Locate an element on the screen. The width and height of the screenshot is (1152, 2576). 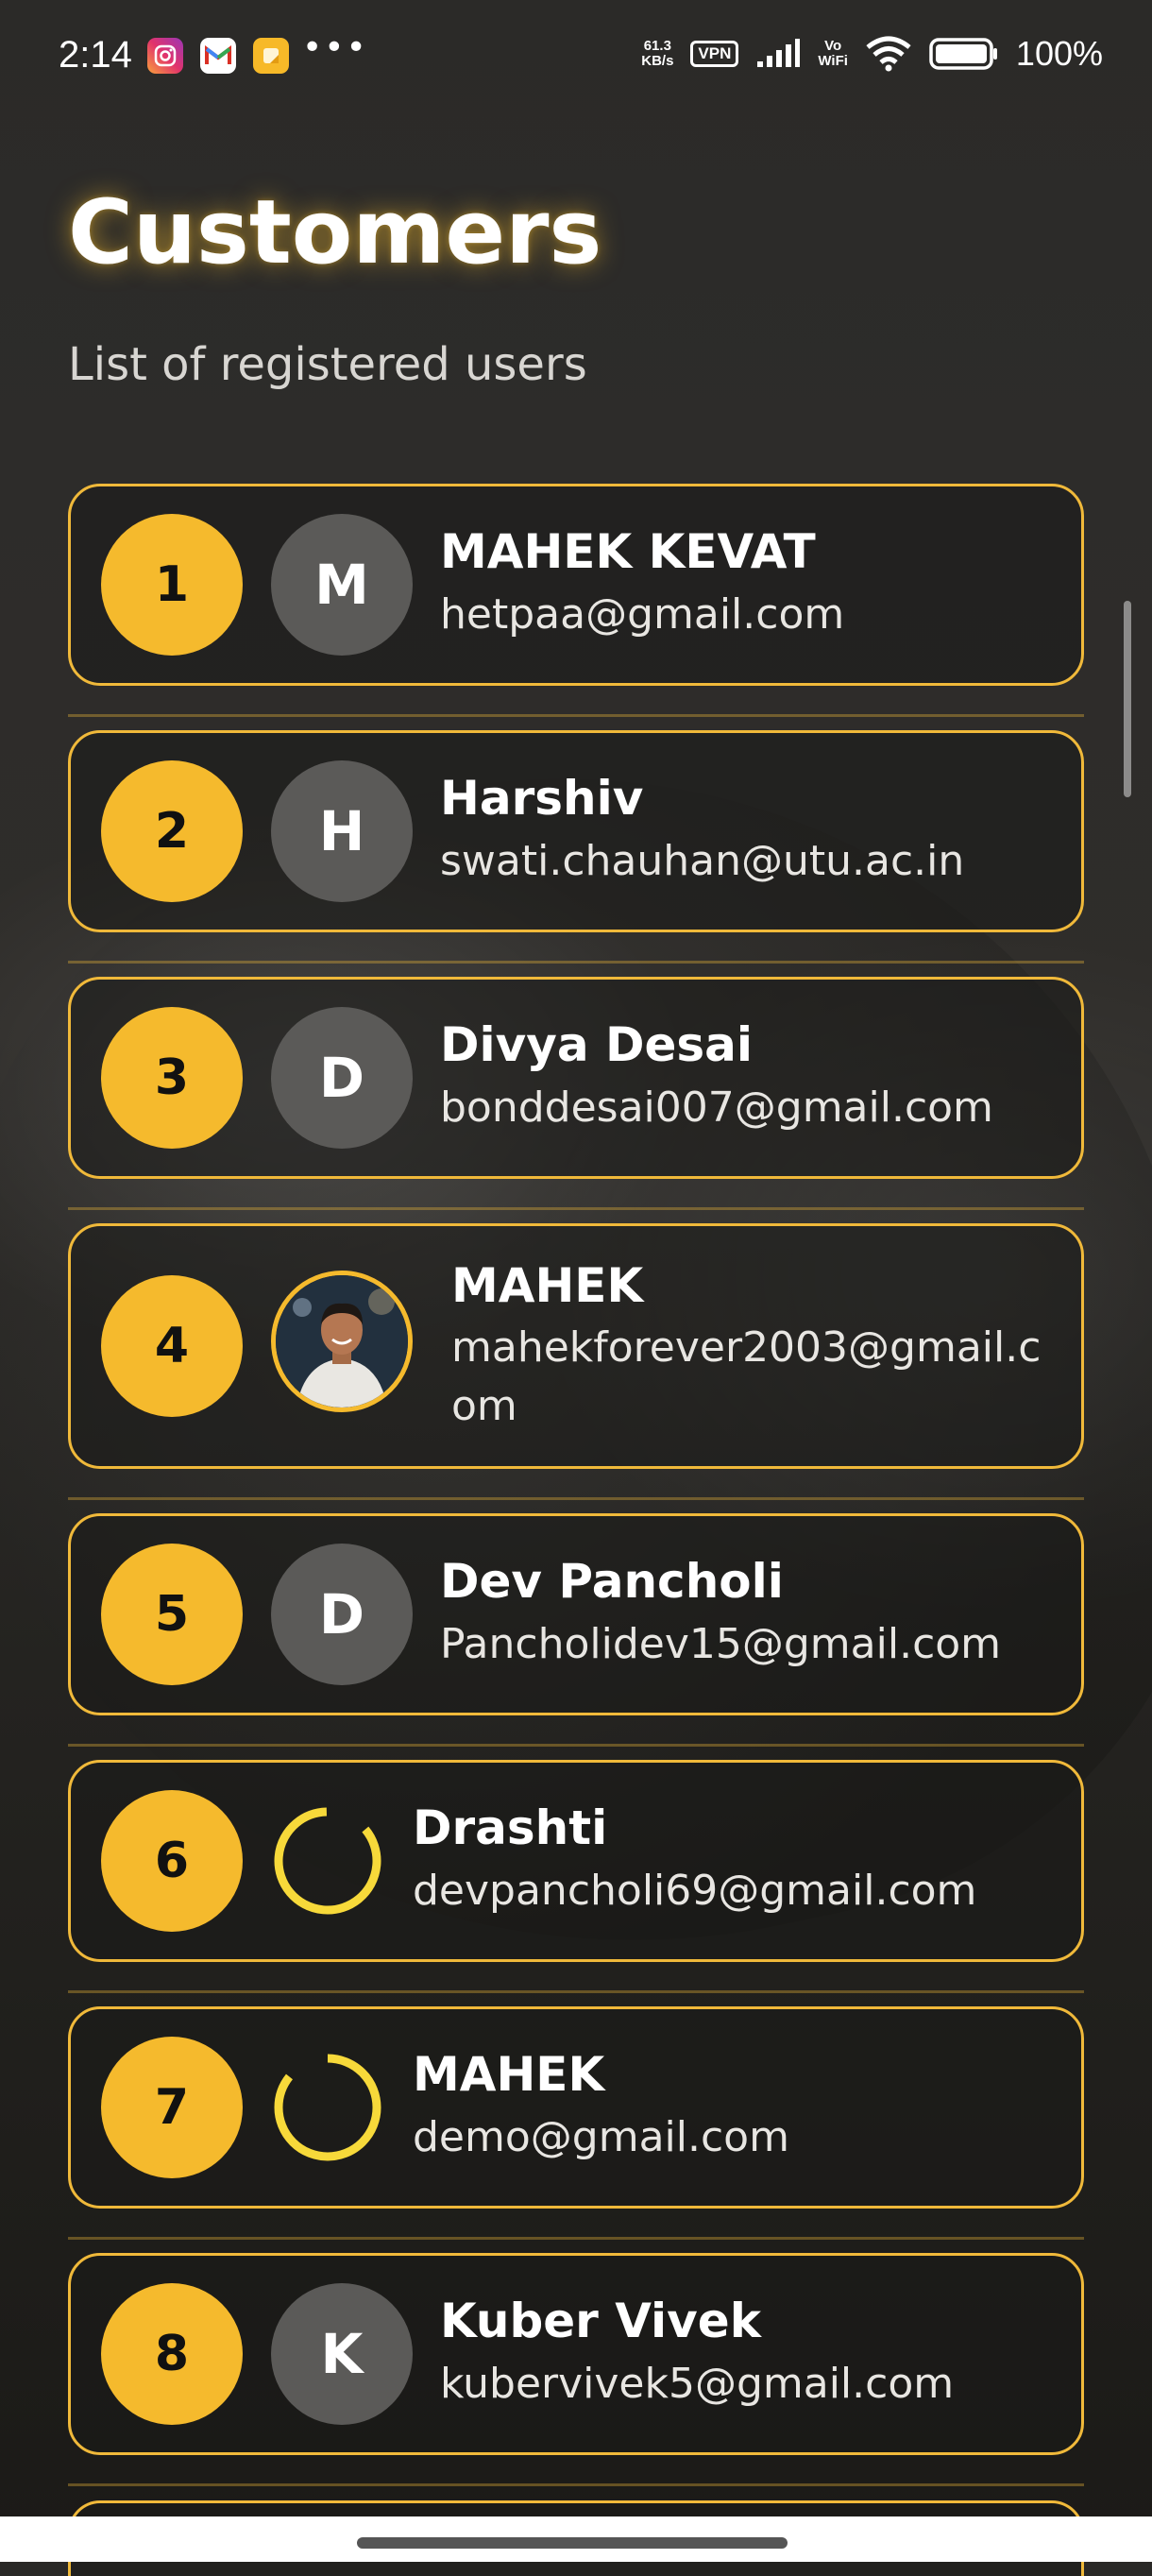
rank-badge: 1 is located at coordinates (172, 585).